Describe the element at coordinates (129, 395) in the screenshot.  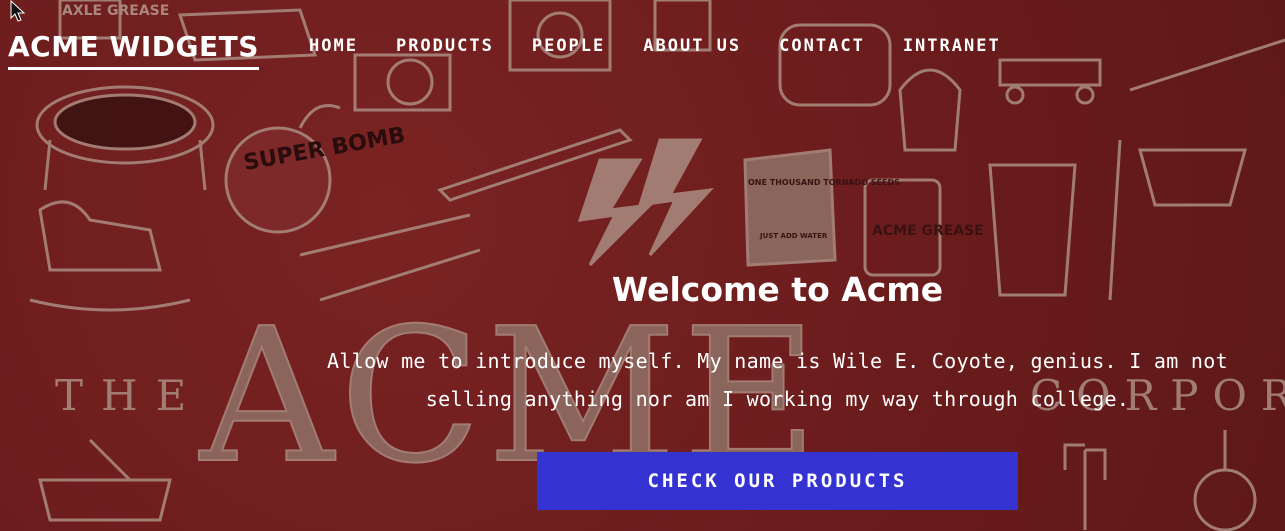
I see `svg-text: THE` at that location.